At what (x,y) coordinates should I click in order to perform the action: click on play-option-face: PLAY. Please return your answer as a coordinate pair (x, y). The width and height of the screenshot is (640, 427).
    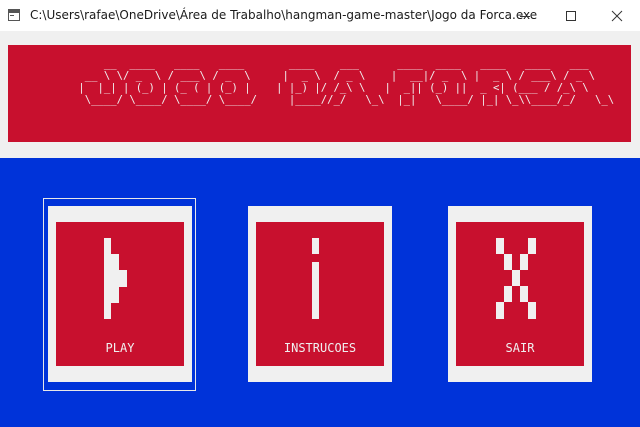
    Looking at the image, I should click on (120, 294).